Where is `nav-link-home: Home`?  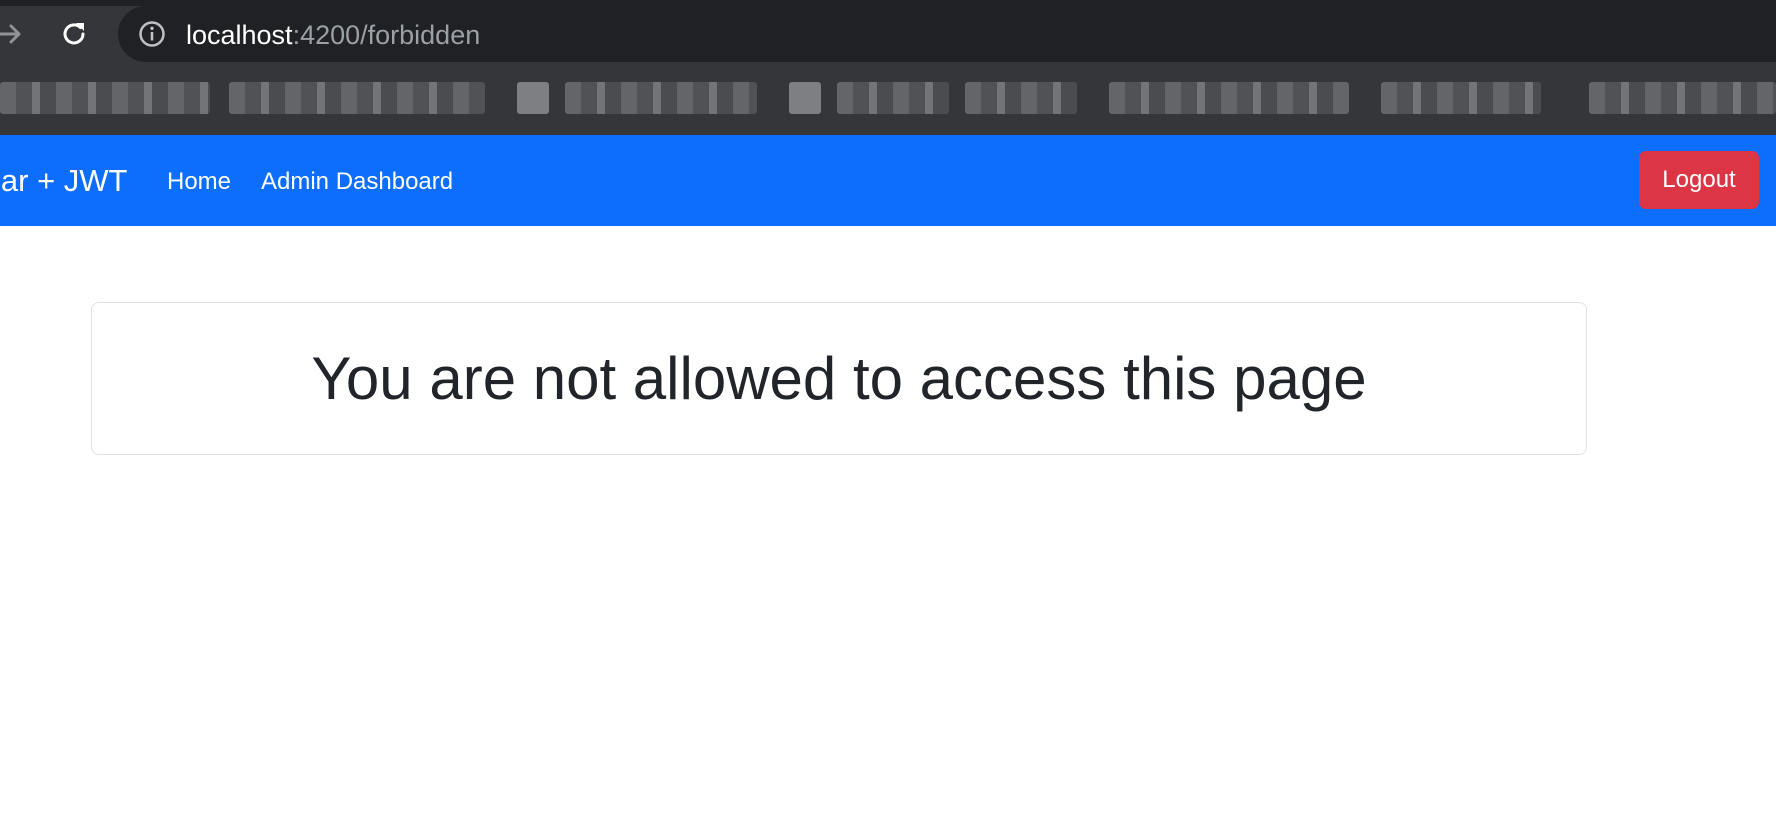
nav-link-home: Home is located at coordinates (199, 182).